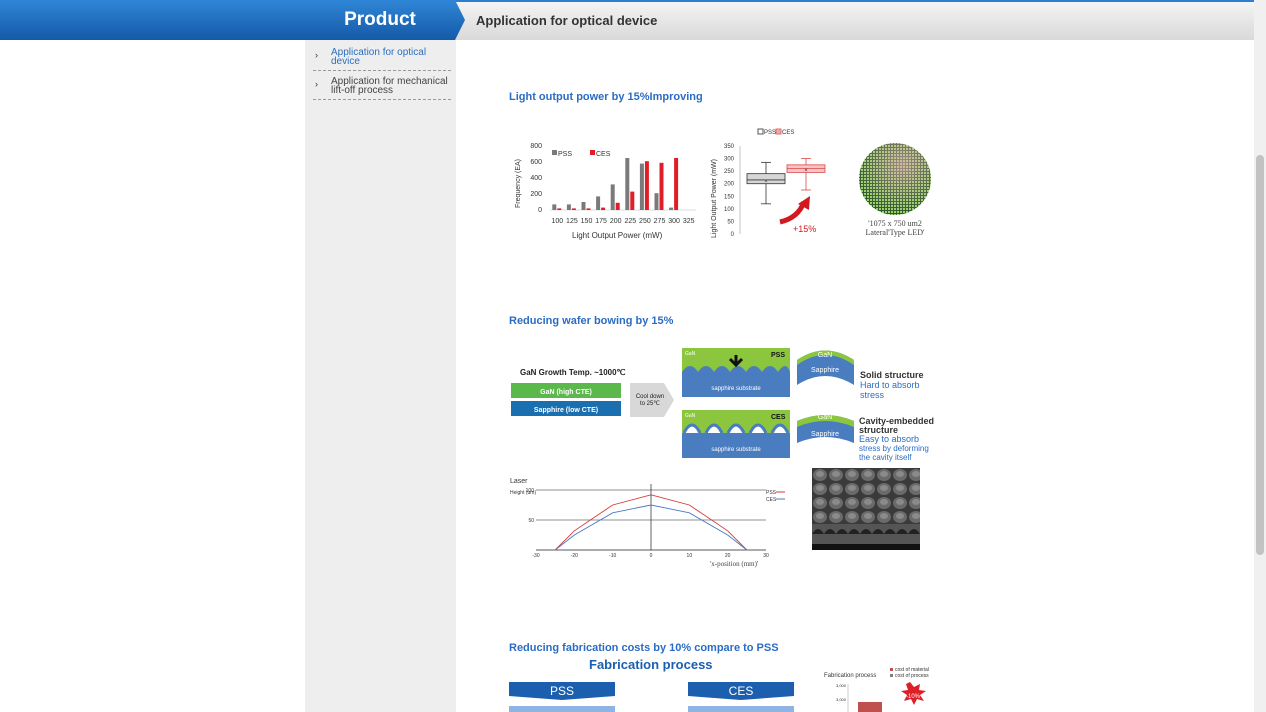  I want to click on legend-material-swatch, so click(891, 669).